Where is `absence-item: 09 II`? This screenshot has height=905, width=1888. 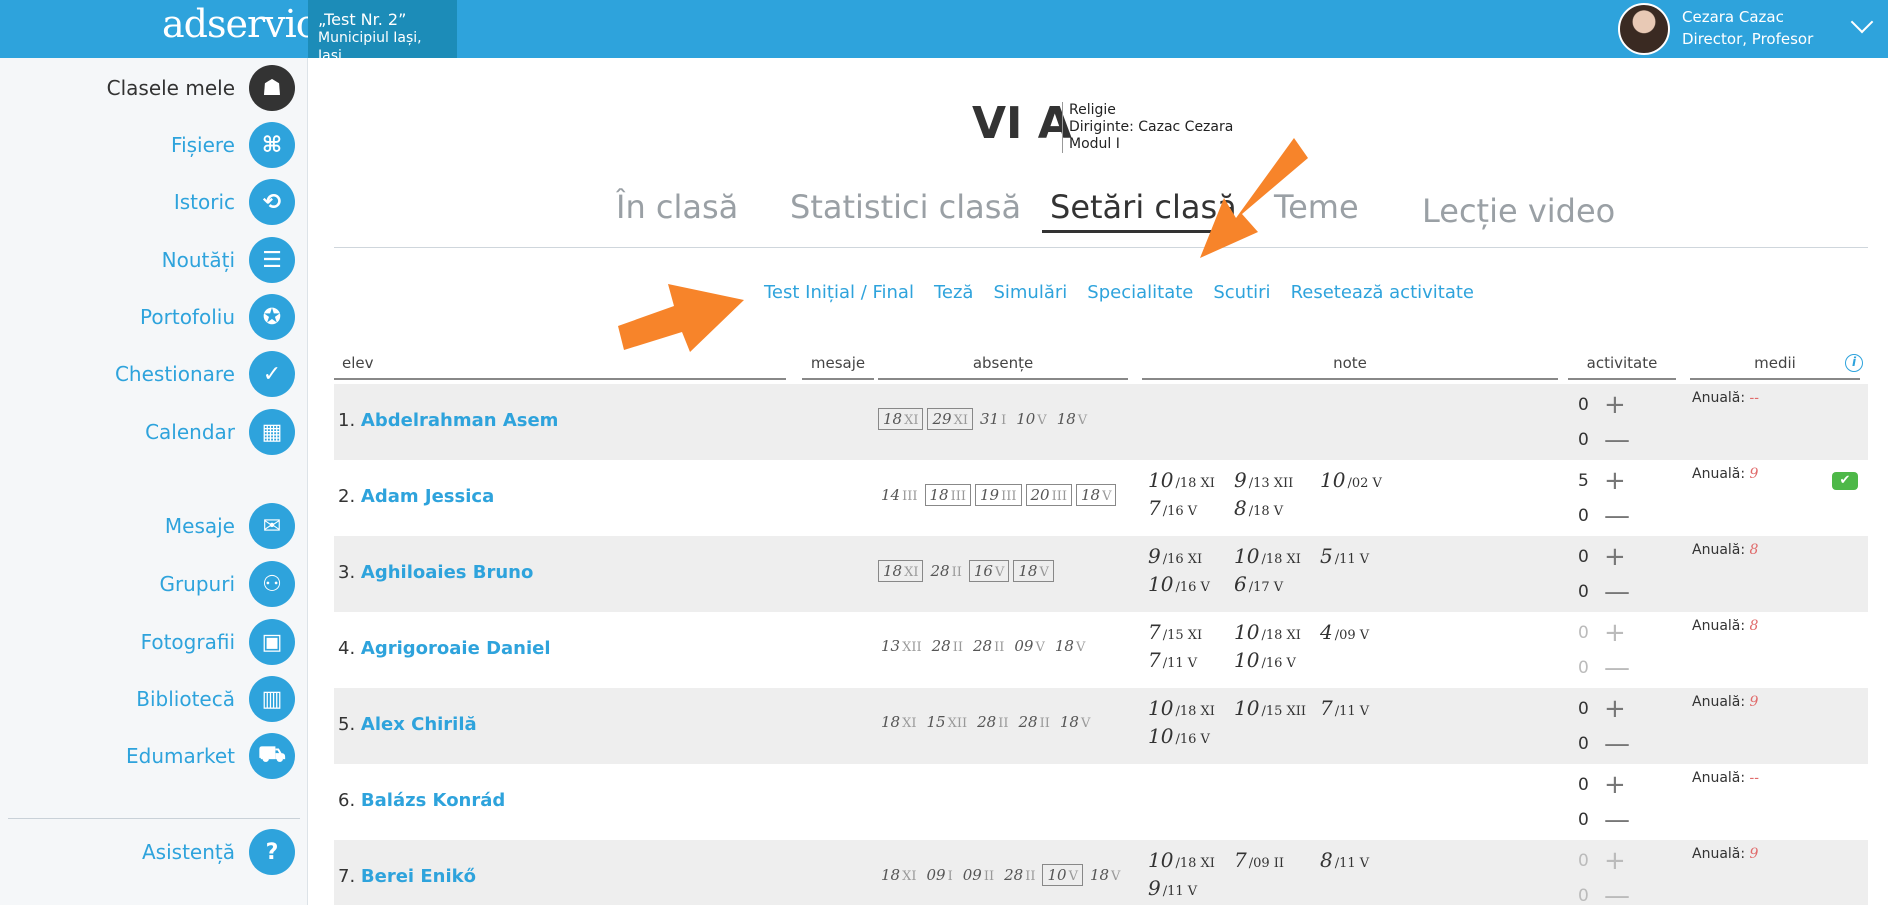 absence-item: 09 II is located at coordinates (978, 875).